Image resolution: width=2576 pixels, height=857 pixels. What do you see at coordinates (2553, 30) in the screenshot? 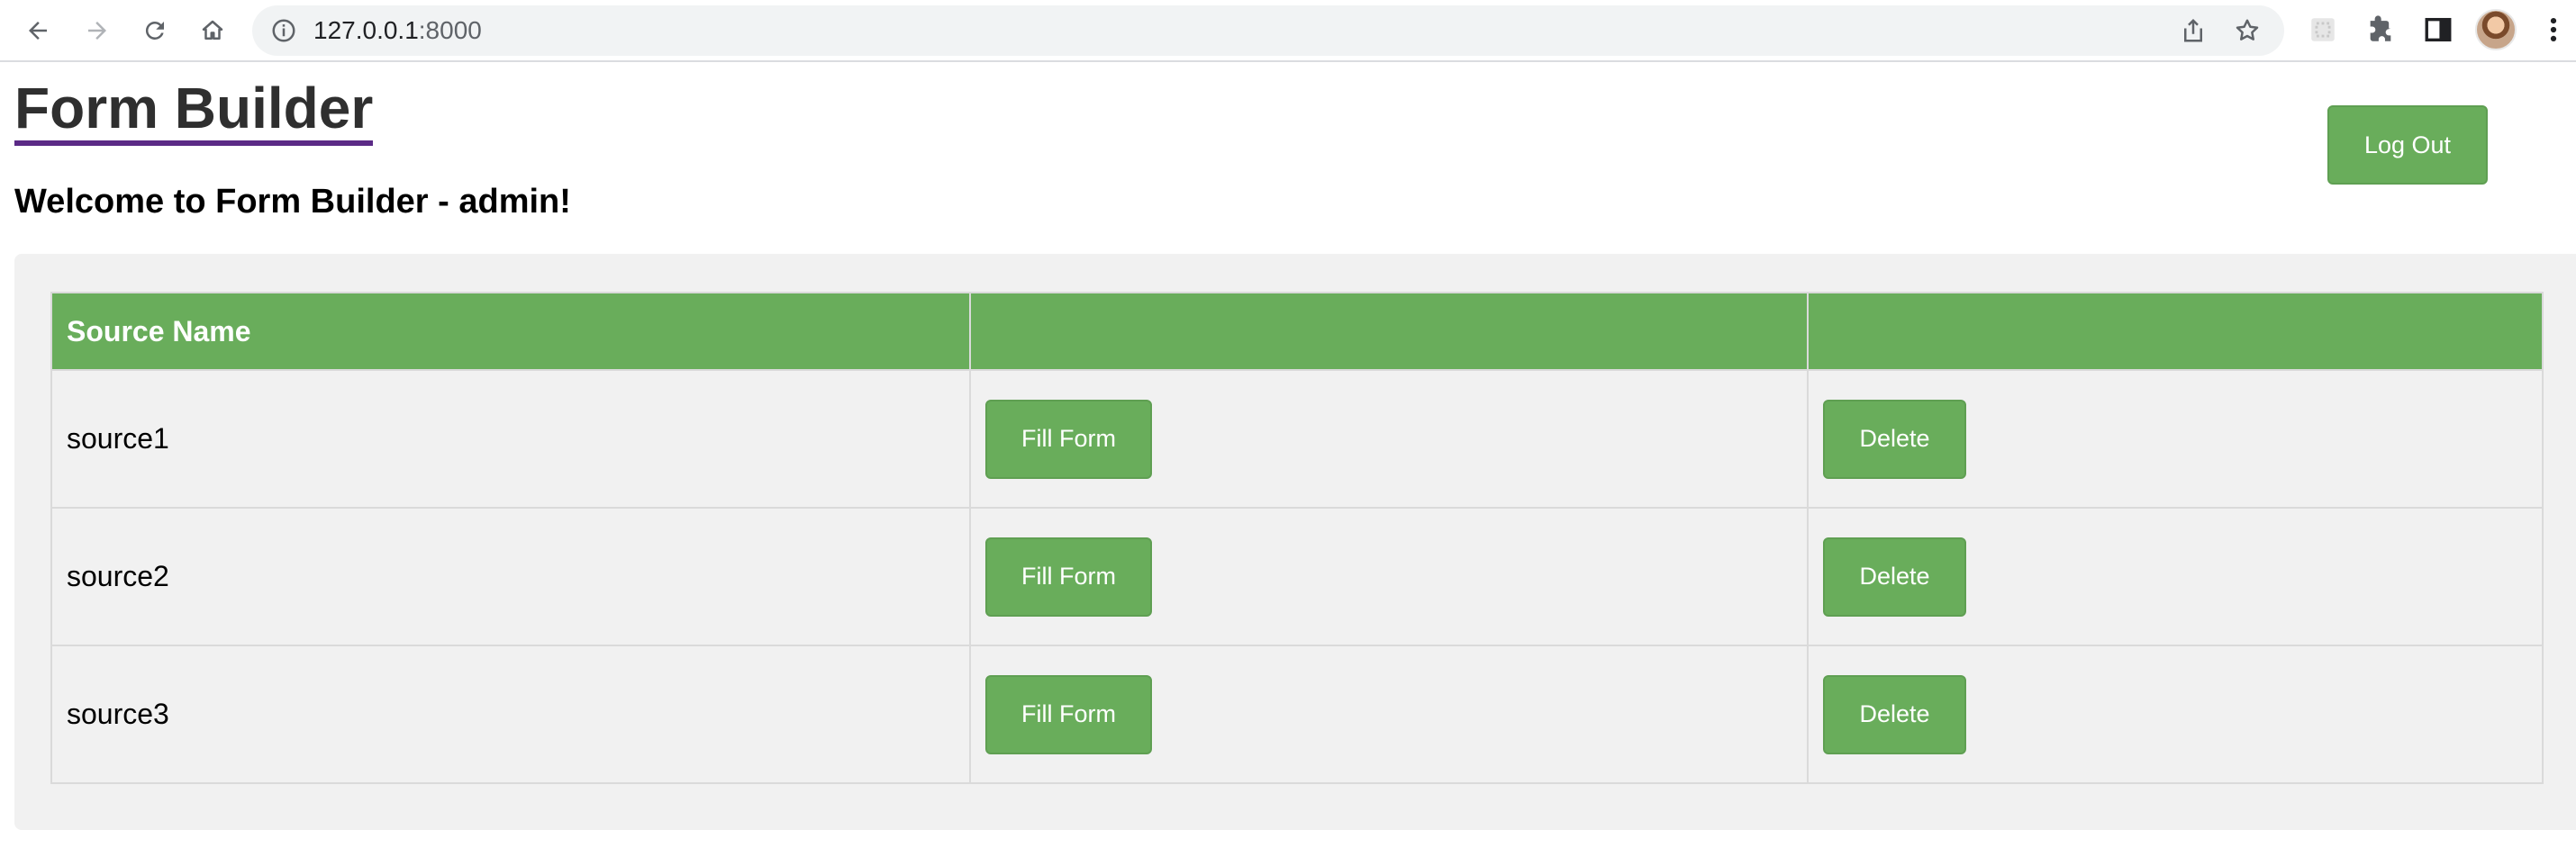
I see `menu-dots-icon` at bounding box center [2553, 30].